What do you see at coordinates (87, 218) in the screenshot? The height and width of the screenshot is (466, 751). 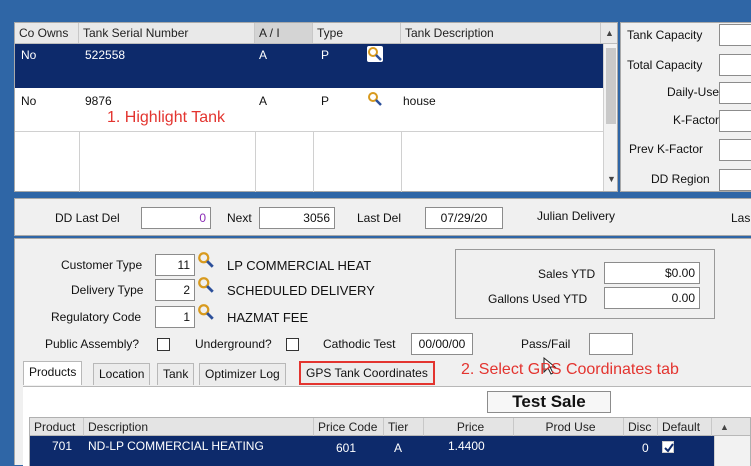 I see `dd-last-del-label: DD Last Del` at bounding box center [87, 218].